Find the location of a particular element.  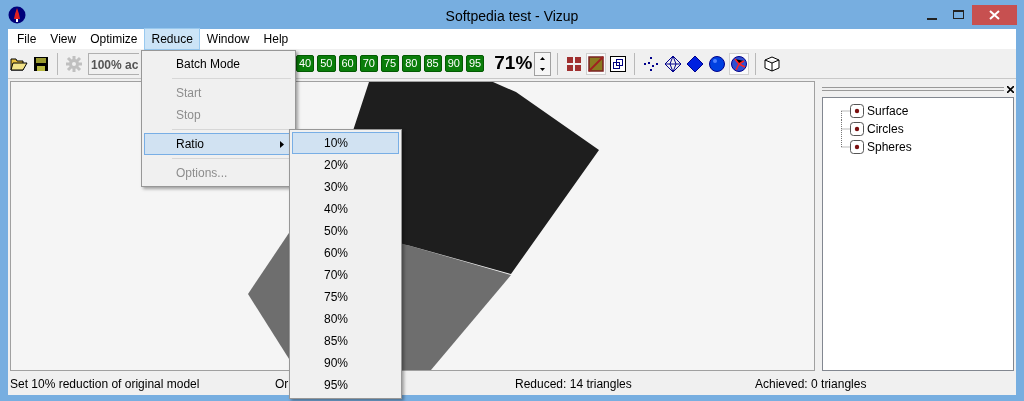

close-button is located at coordinates (994, 14).